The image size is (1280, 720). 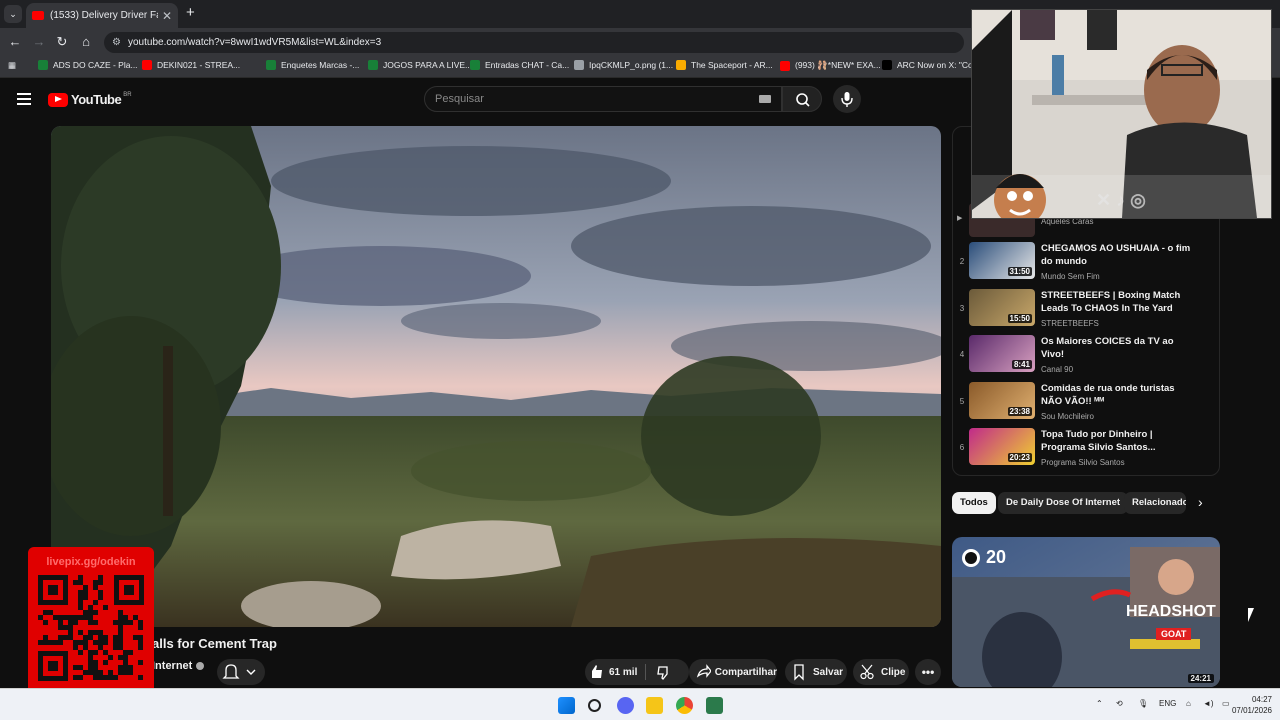 I want to click on share-icon, so click(x=703, y=671).